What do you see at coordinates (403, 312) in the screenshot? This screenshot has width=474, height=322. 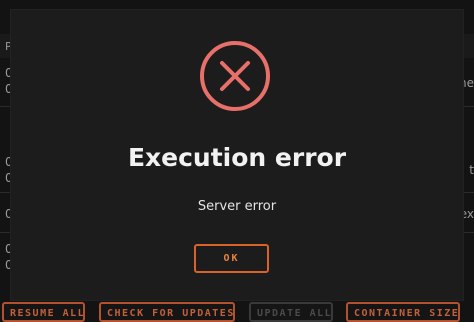 I see `container-size-button: CONTAINER SIZE` at bounding box center [403, 312].